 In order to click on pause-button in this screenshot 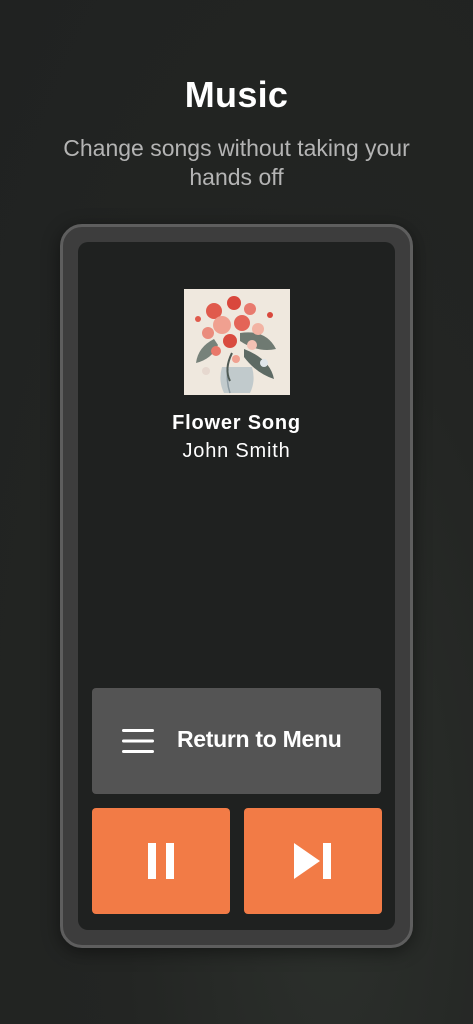, I will do `click(161, 861)`.